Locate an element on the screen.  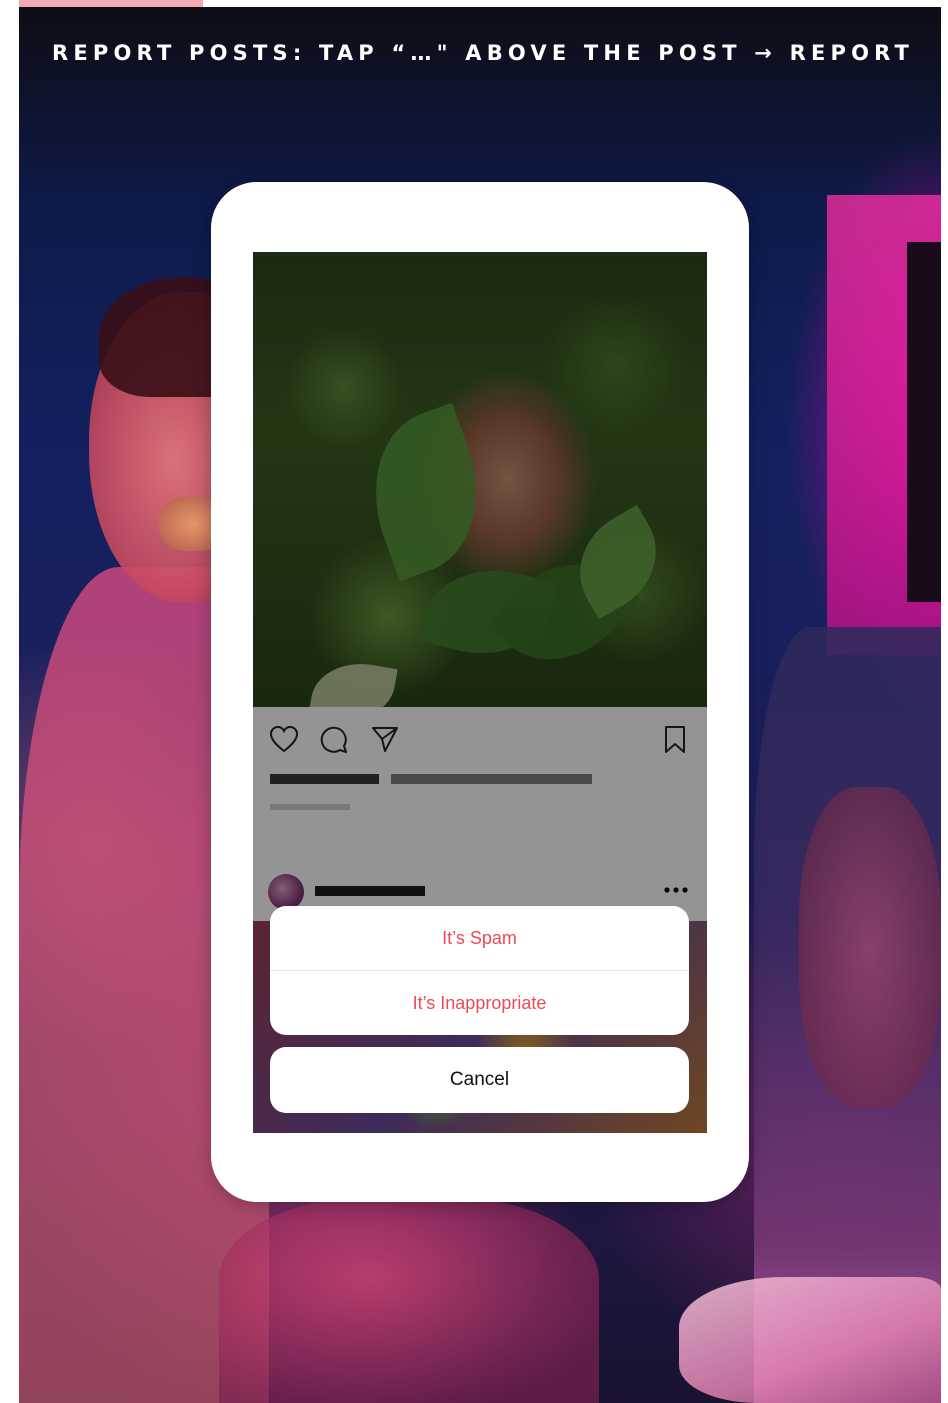
background-lower-hand is located at coordinates (409, 1300).